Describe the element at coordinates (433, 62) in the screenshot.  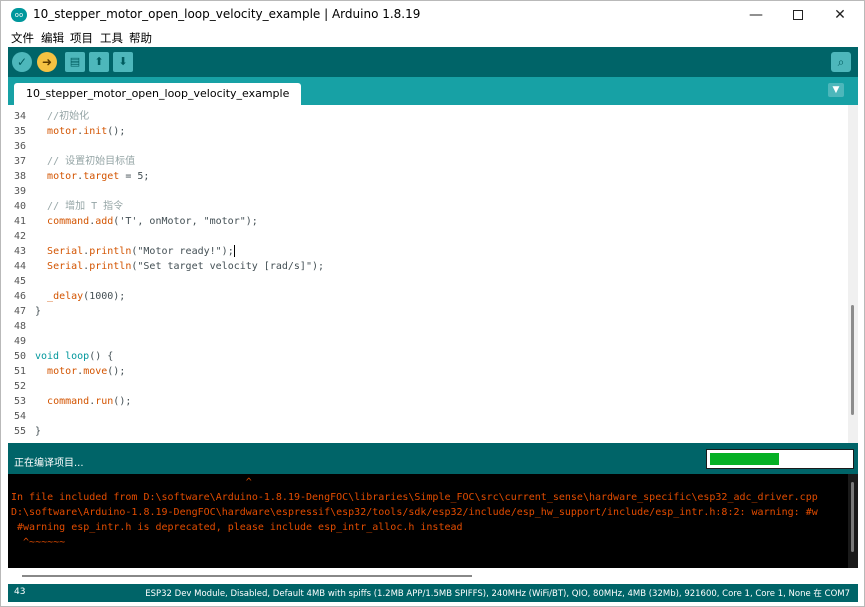
I see `toolbar: ✓ ➜ ▤ ⬆ ⬇ ⌕` at that location.